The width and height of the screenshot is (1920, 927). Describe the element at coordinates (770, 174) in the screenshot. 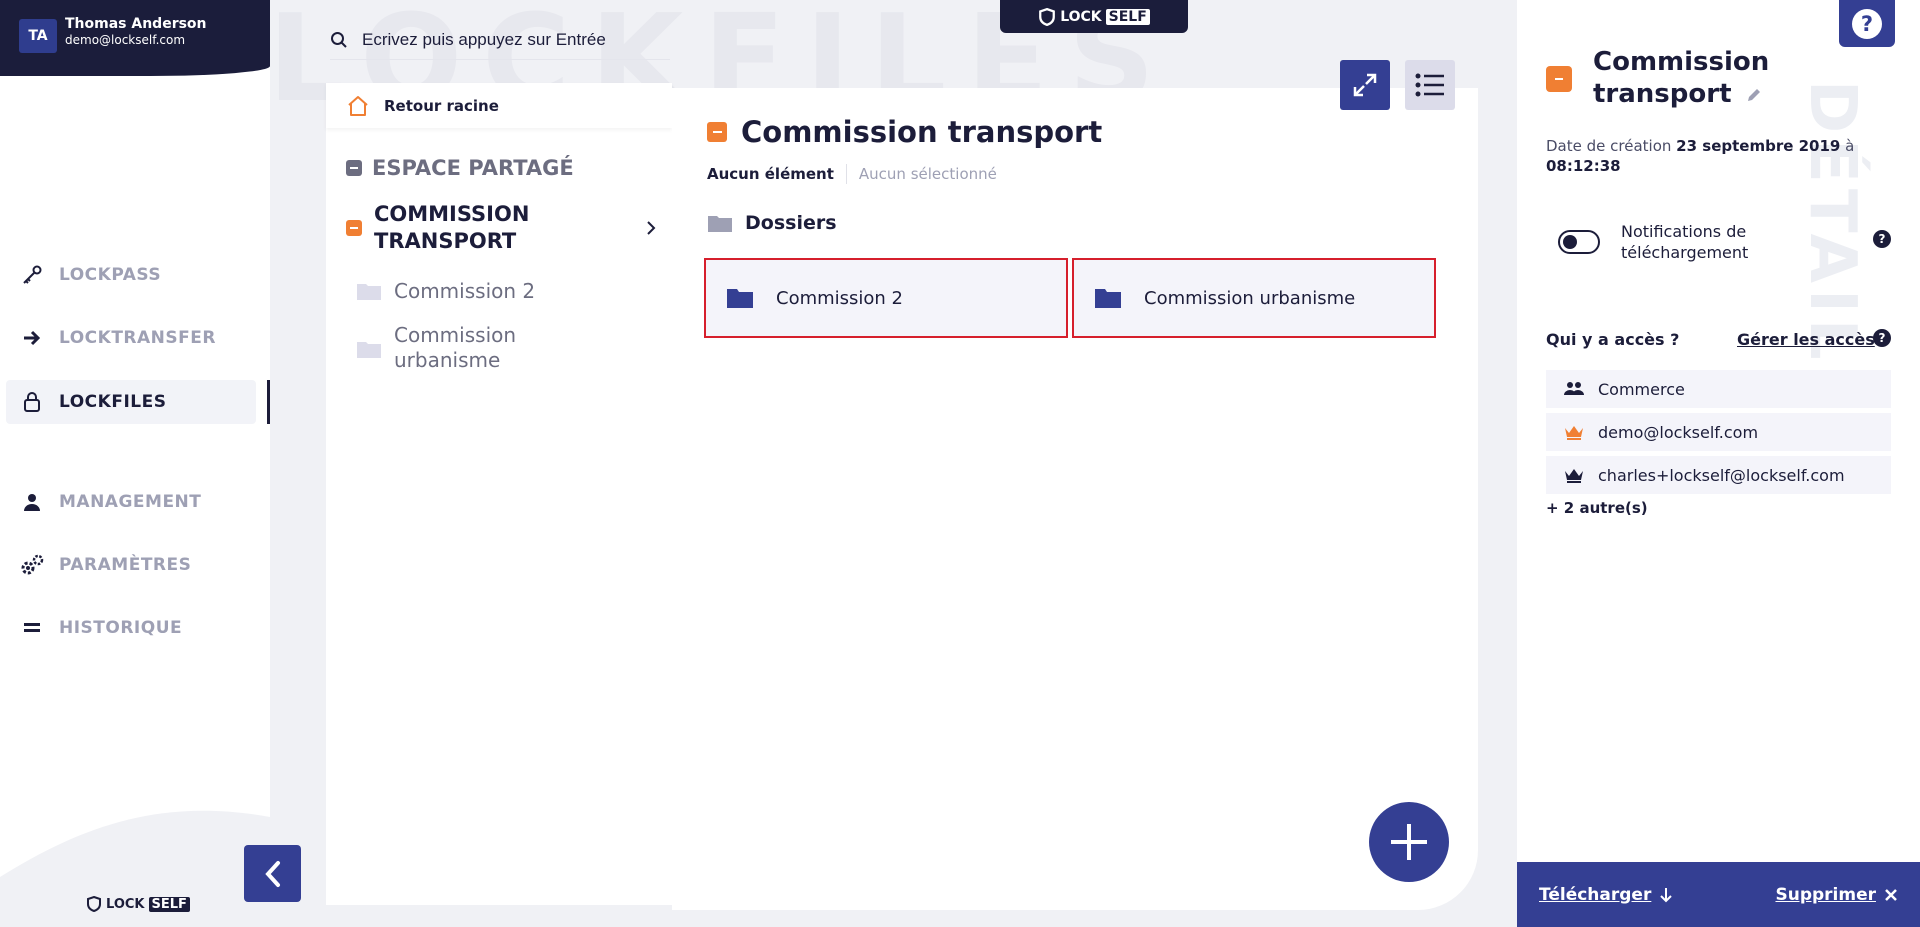

I see `item-count: Aucun élément` at that location.